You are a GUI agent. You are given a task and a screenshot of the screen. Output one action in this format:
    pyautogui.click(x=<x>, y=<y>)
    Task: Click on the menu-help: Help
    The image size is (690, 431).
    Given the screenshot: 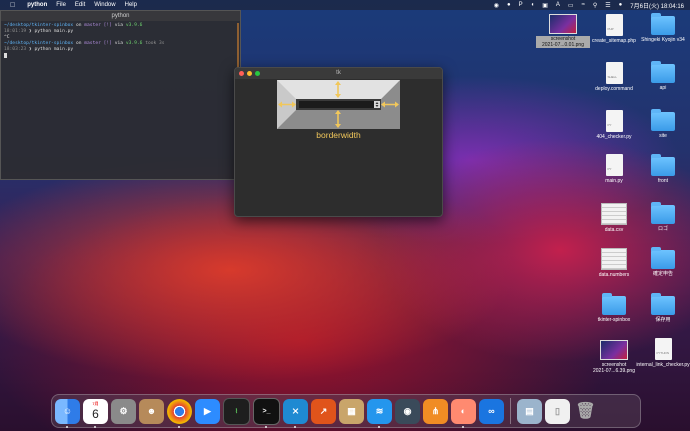 What is the action you would take?
    pyautogui.click(x=131, y=5)
    